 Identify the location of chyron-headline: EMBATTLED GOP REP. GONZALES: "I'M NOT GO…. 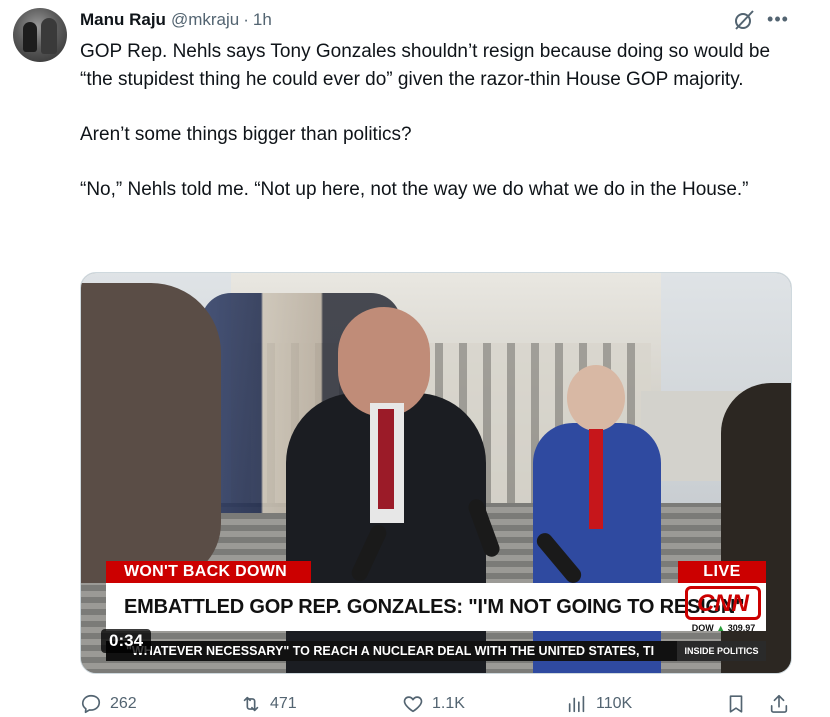
(436, 607).